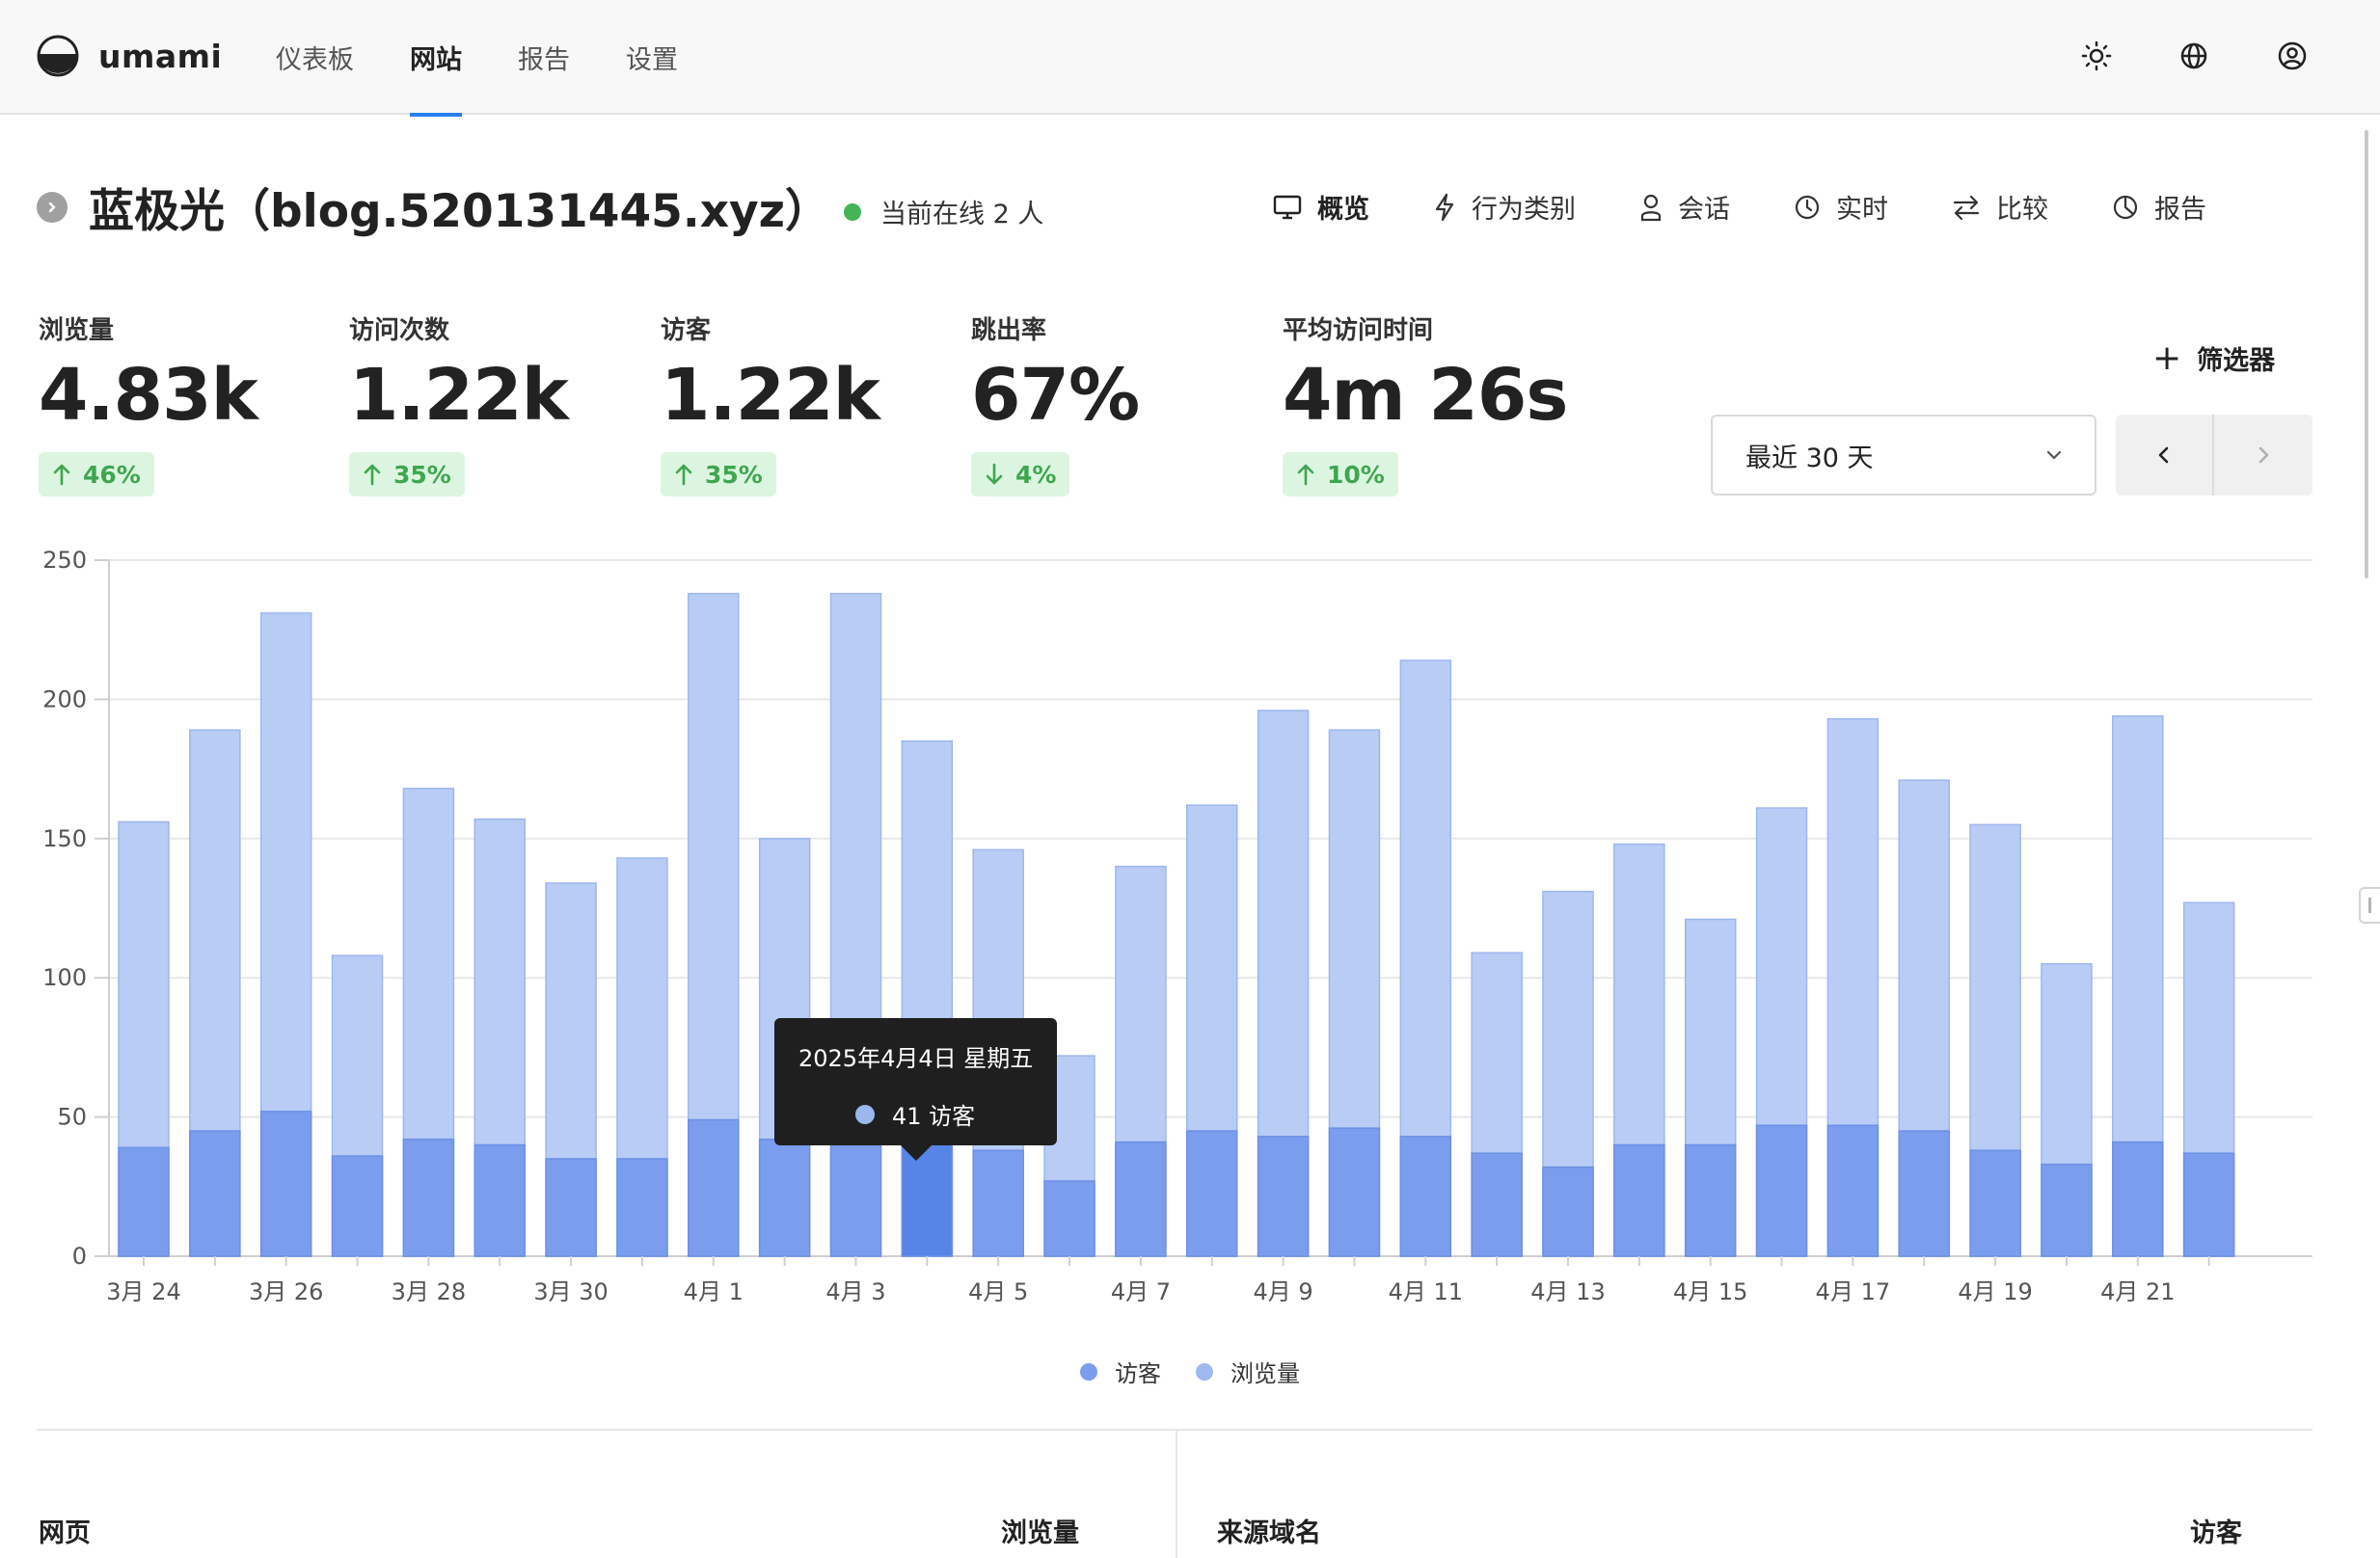 The height and width of the screenshot is (1558, 2380). I want to click on next-period-button, so click(2263, 455).